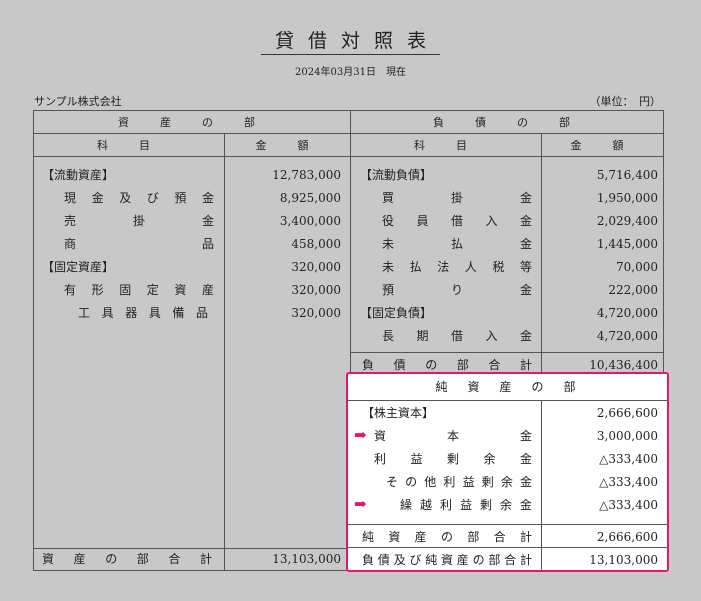 This screenshot has height=601, width=701. I want to click on asset-row-amount: 458,000, so click(316, 244).